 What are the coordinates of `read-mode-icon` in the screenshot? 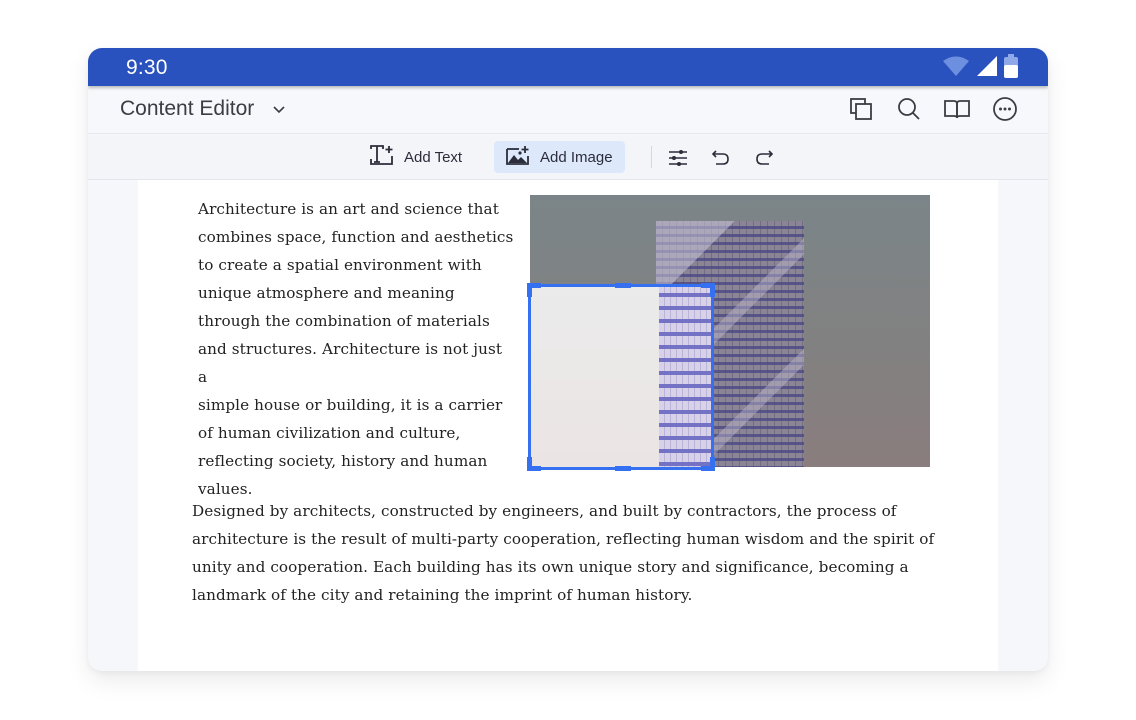 It's located at (957, 109).